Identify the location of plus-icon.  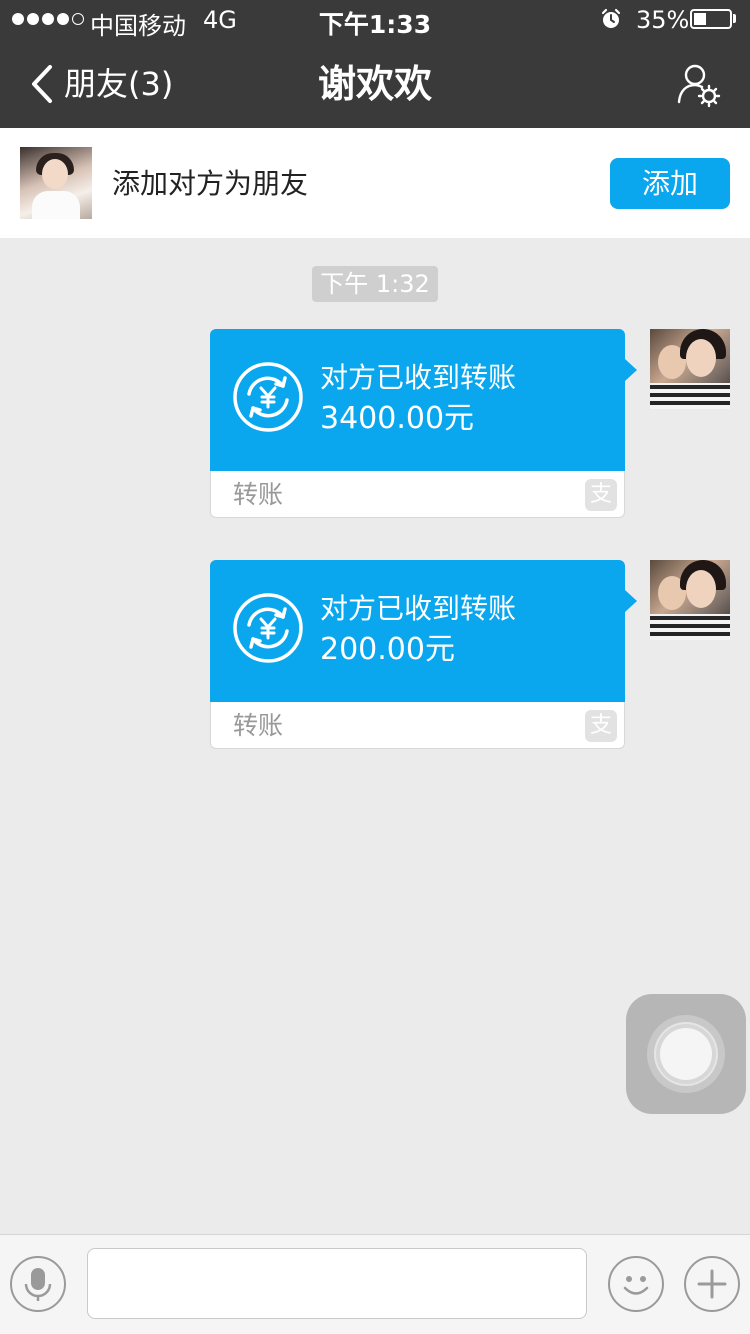
(712, 1284).